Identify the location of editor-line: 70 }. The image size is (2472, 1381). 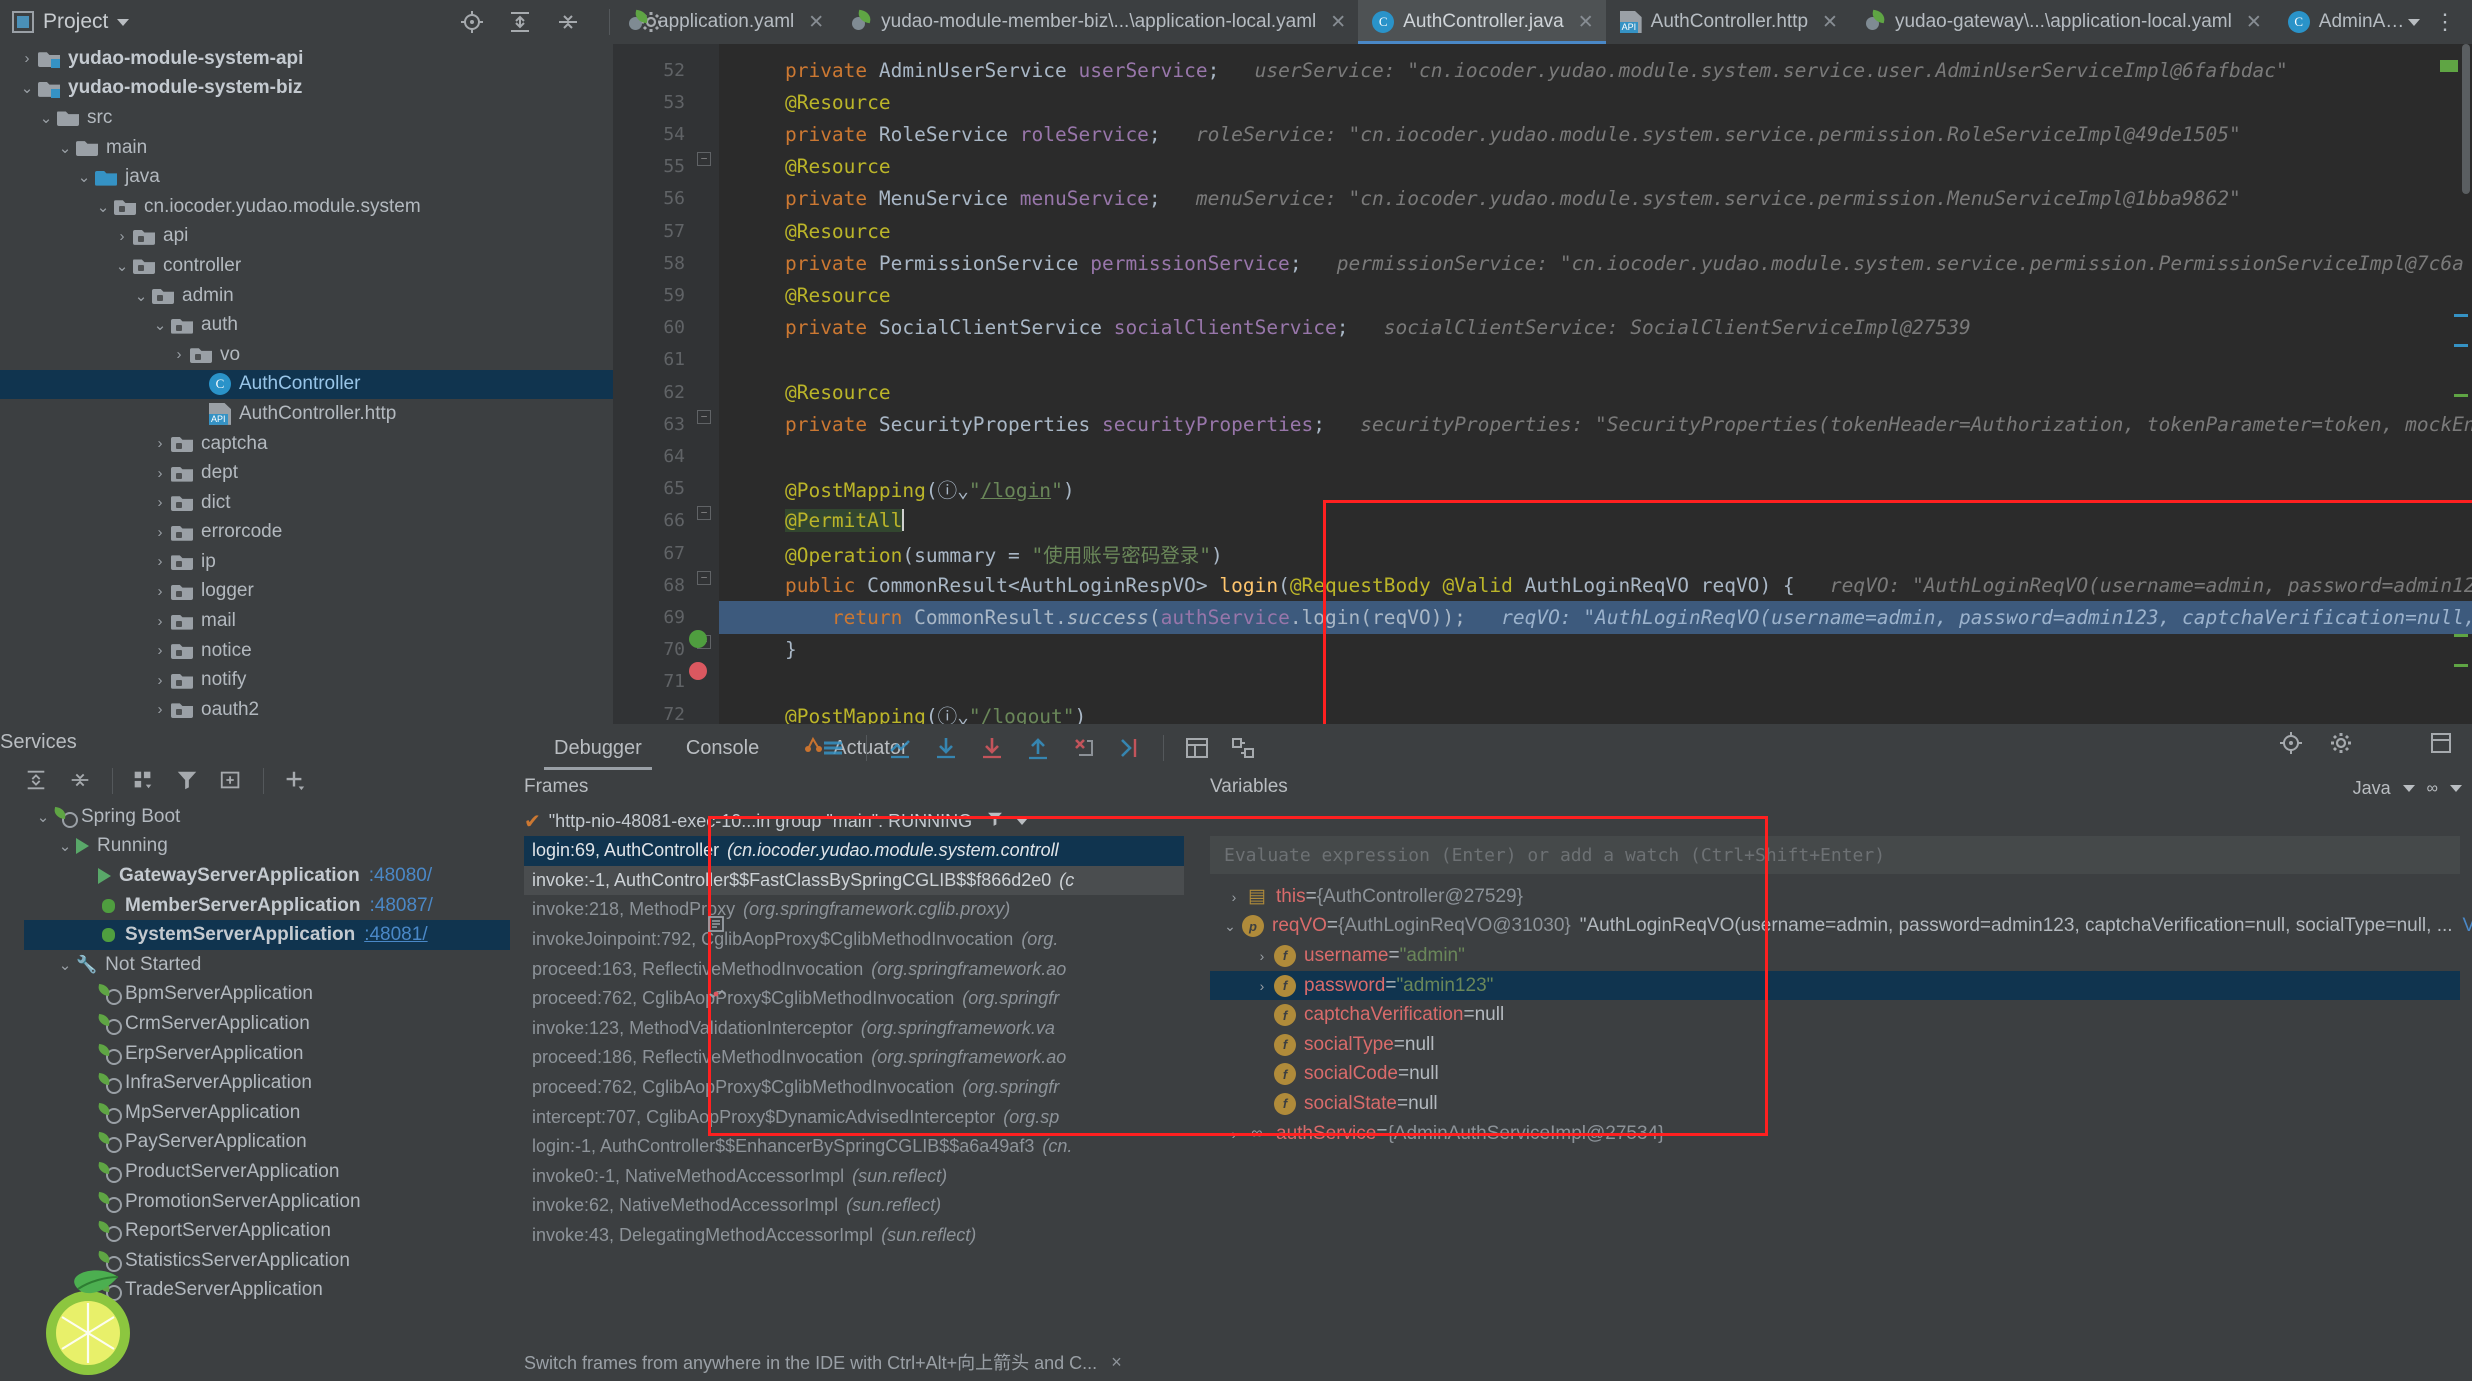
(1542, 650).